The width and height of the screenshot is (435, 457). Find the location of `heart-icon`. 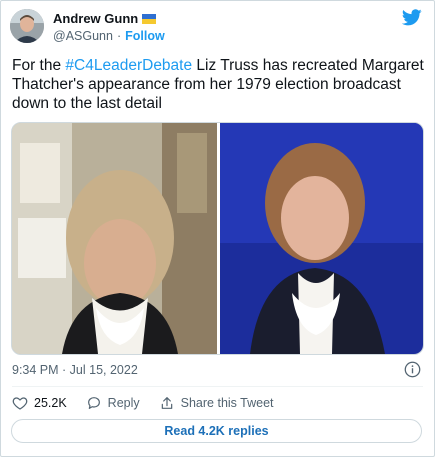

heart-icon is located at coordinates (20, 403).